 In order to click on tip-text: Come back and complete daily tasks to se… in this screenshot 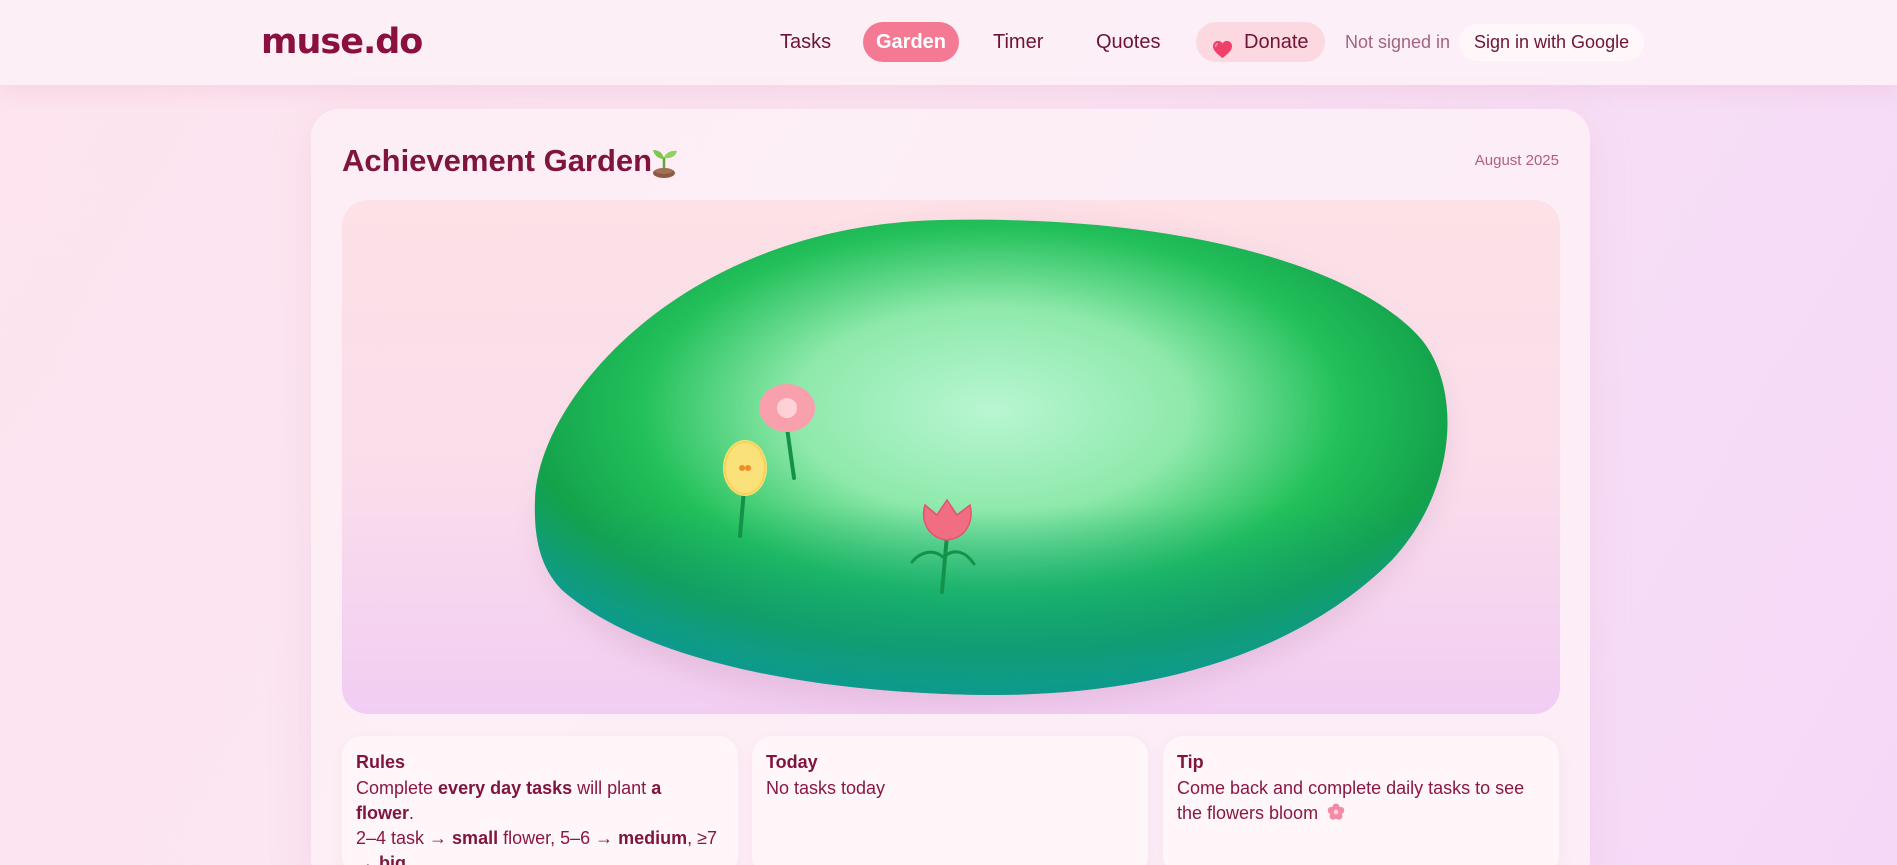, I will do `click(1361, 802)`.